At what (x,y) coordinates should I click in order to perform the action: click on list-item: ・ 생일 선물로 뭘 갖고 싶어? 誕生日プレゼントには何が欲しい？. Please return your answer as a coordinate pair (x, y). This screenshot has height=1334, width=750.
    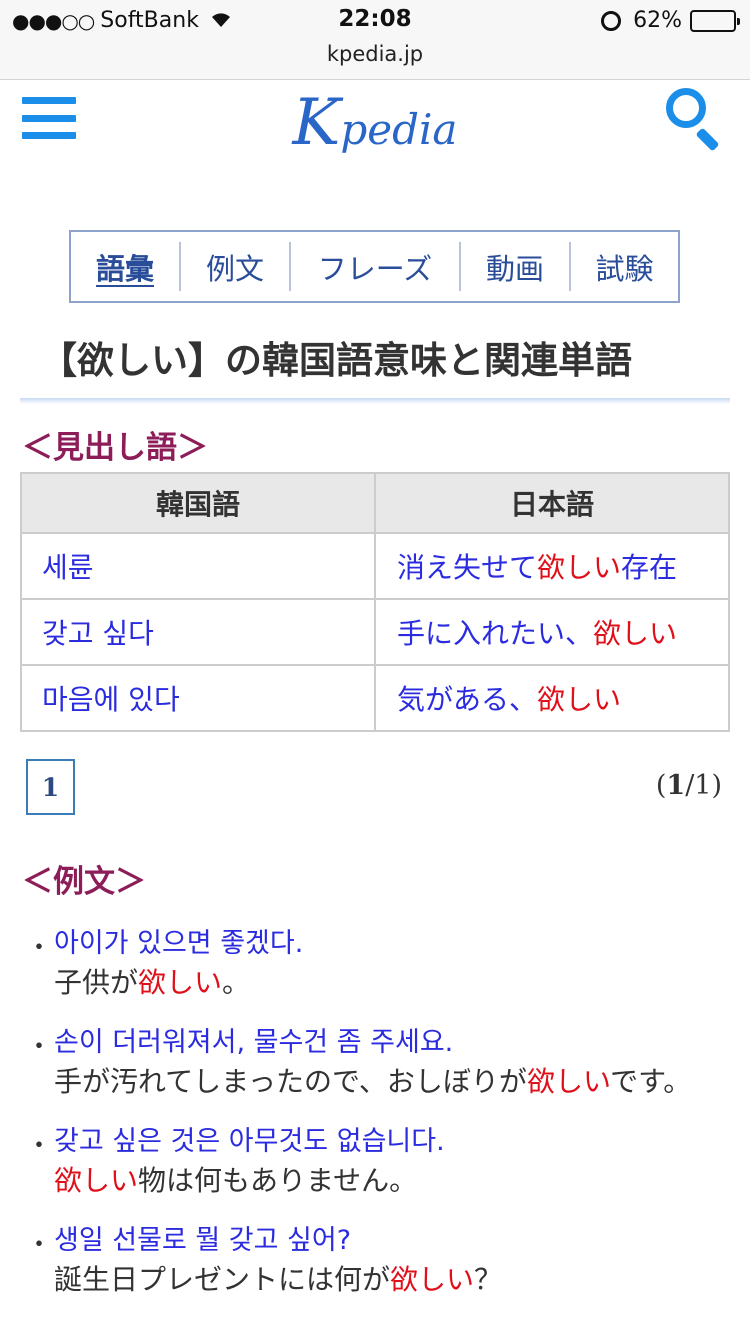
    Looking at the image, I should click on (377, 1261).